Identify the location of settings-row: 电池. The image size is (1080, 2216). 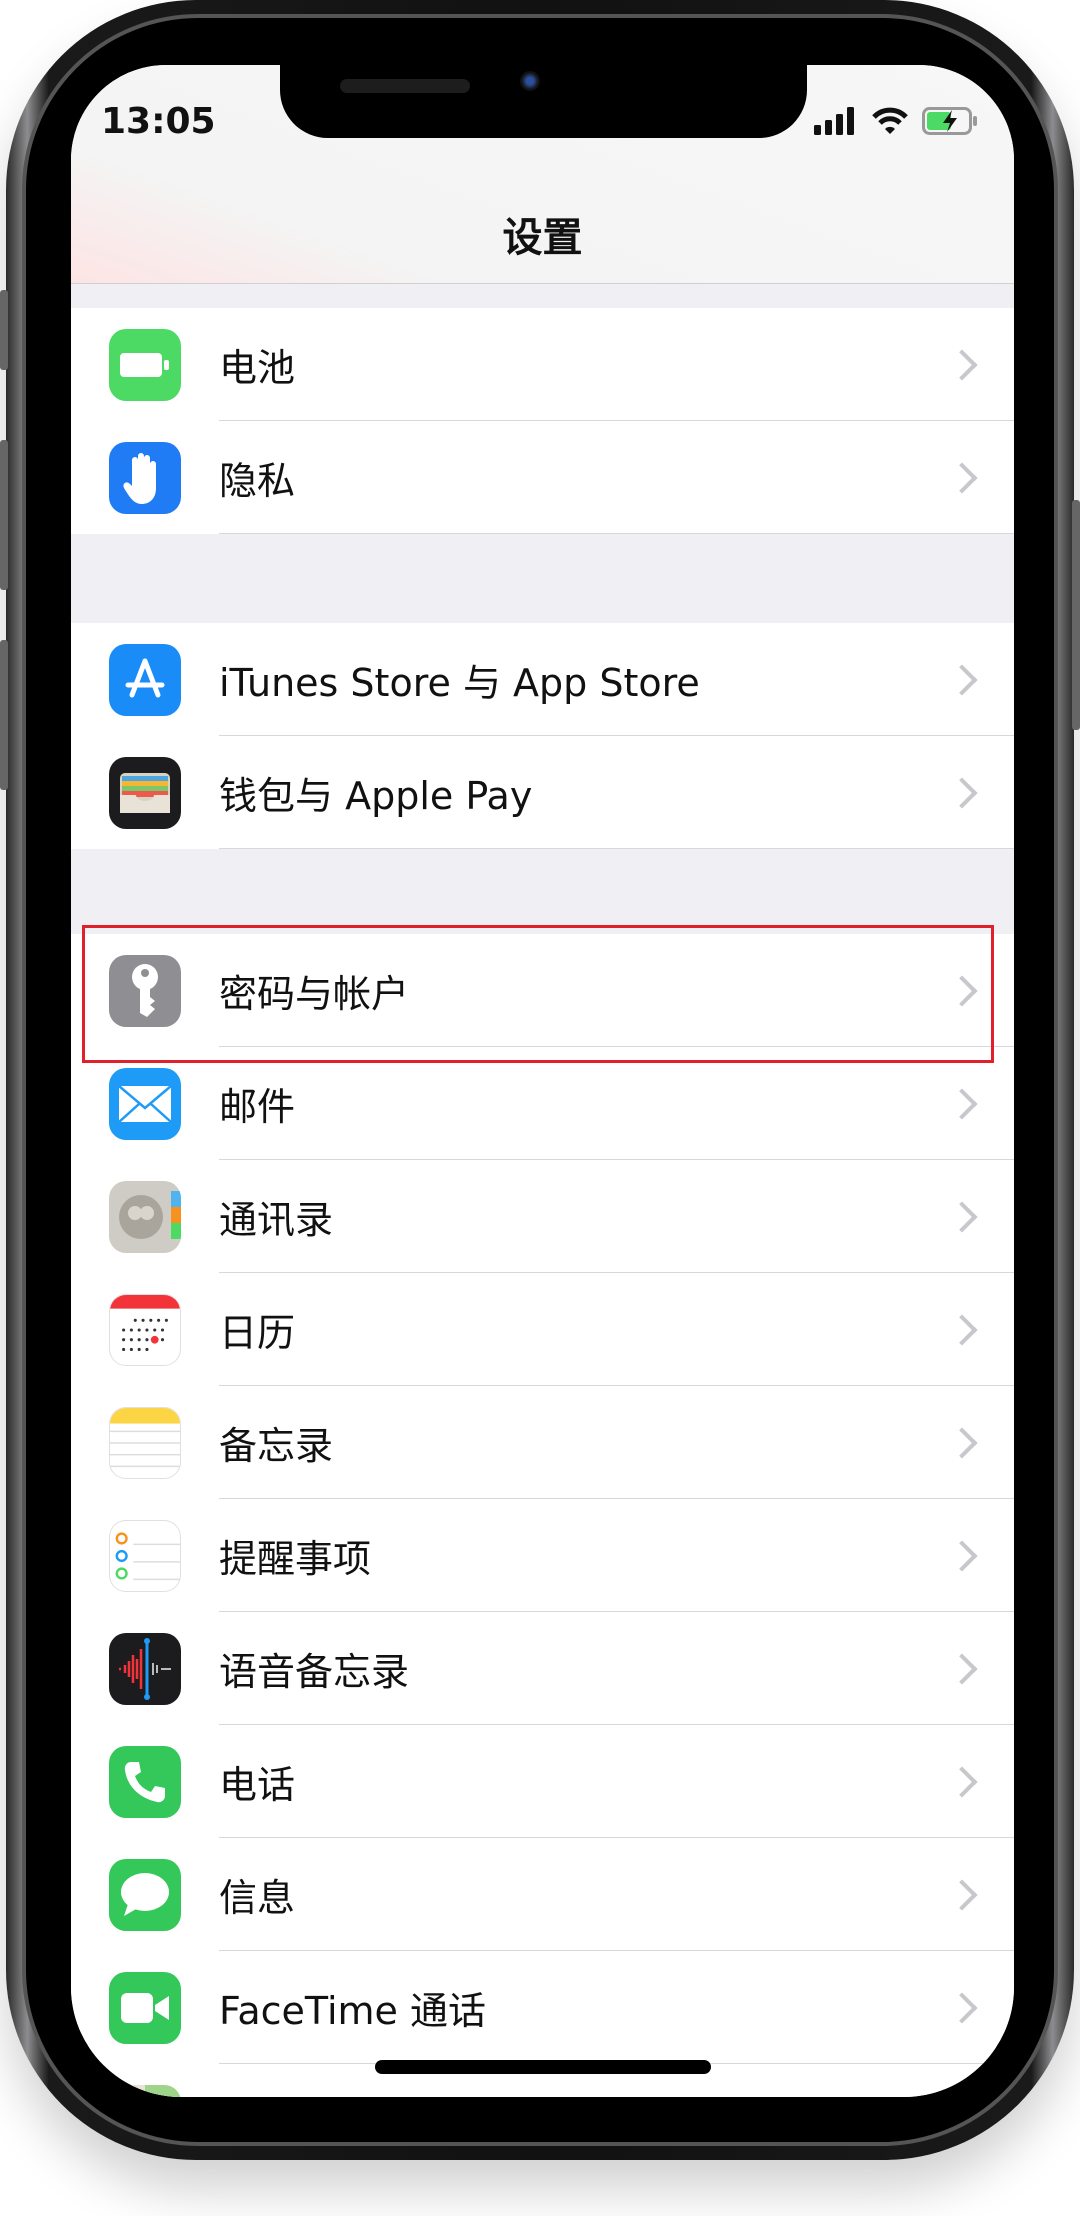
(542, 364).